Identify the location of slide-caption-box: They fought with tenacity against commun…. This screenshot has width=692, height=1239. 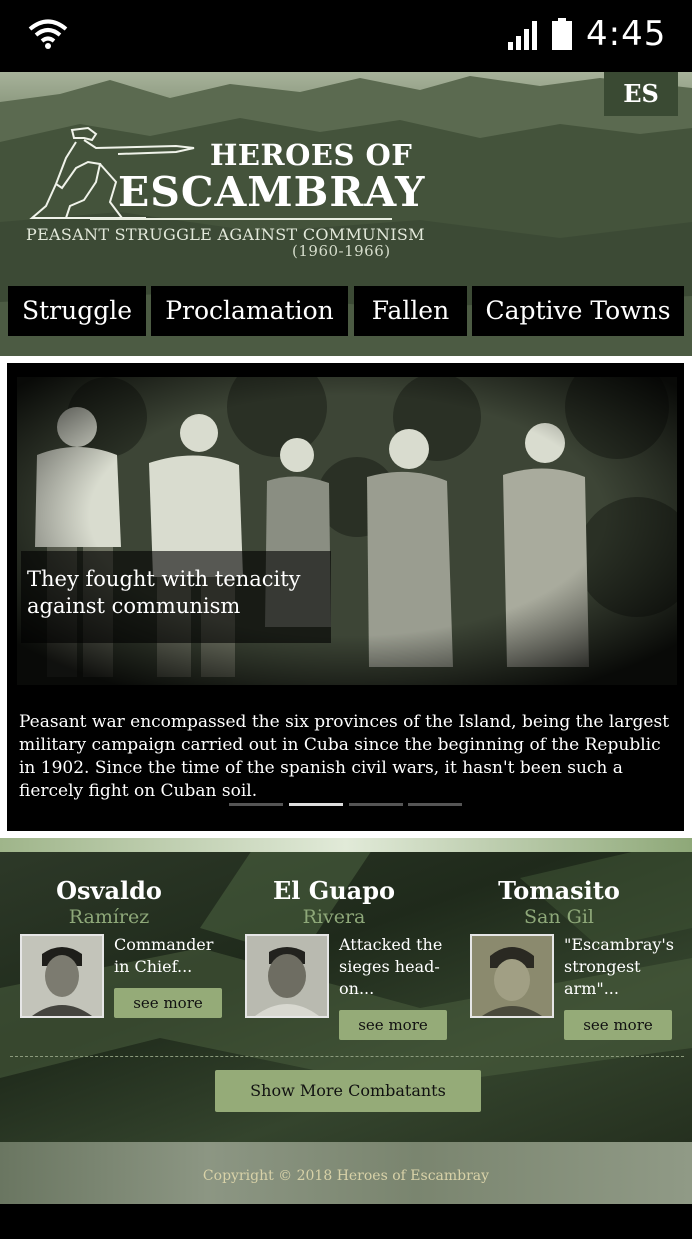
(176, 597).